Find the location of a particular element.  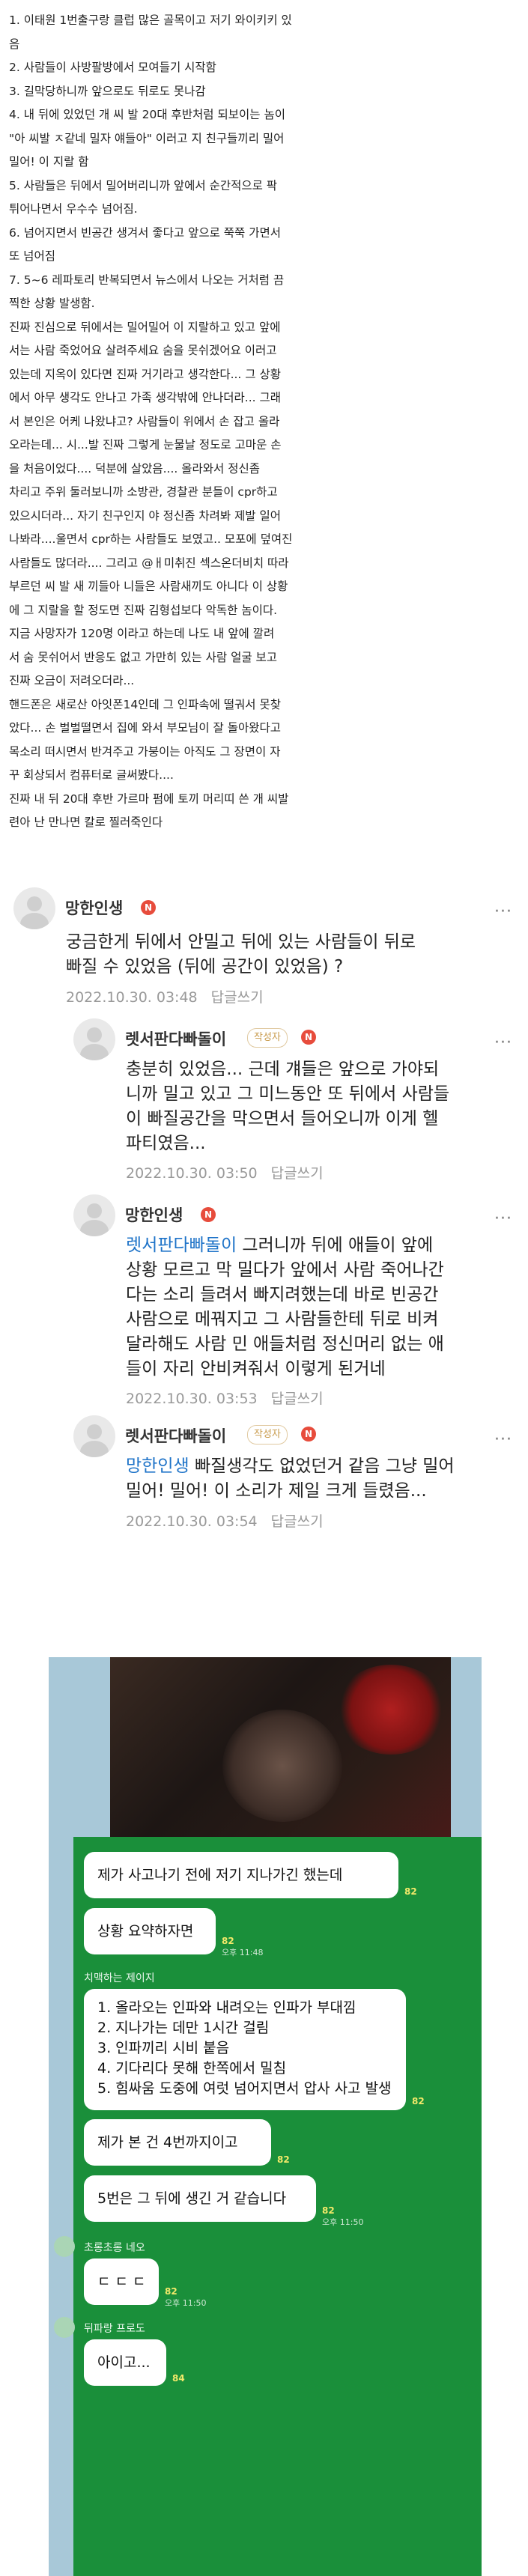

comment-meta: 2022.10.30. 03:48 답글쓰기 is located at coordinates (165, 996).